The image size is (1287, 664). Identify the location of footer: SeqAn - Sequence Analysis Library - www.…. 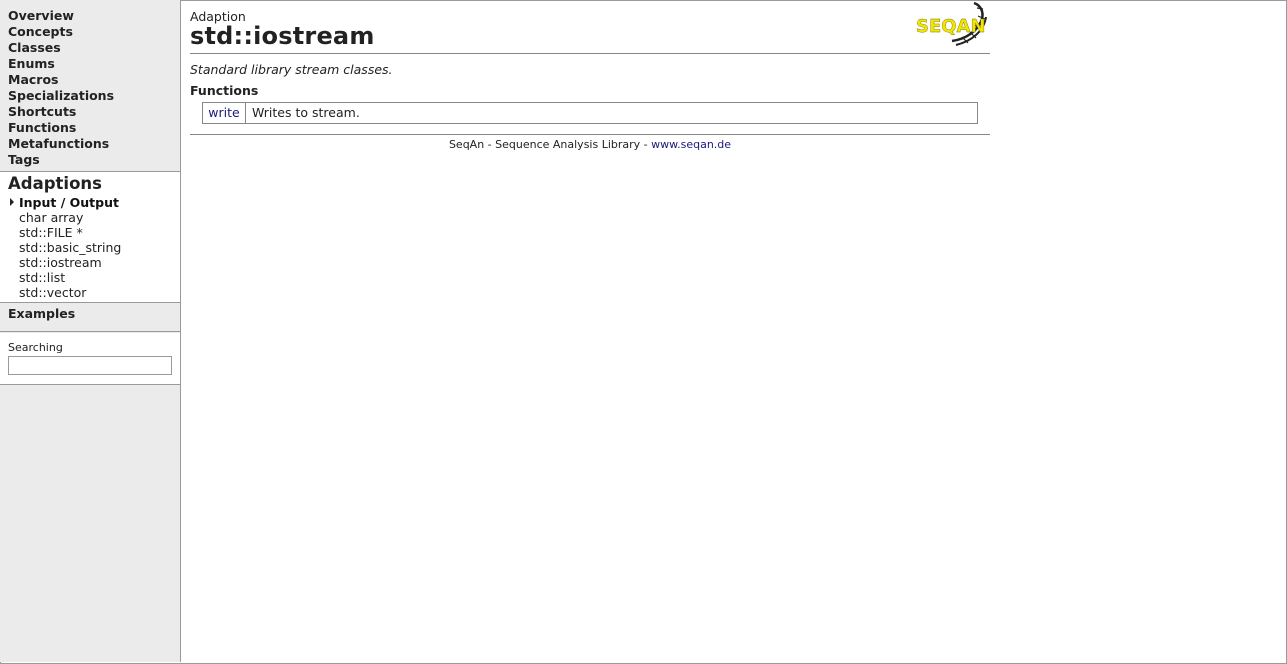
(590, 144).